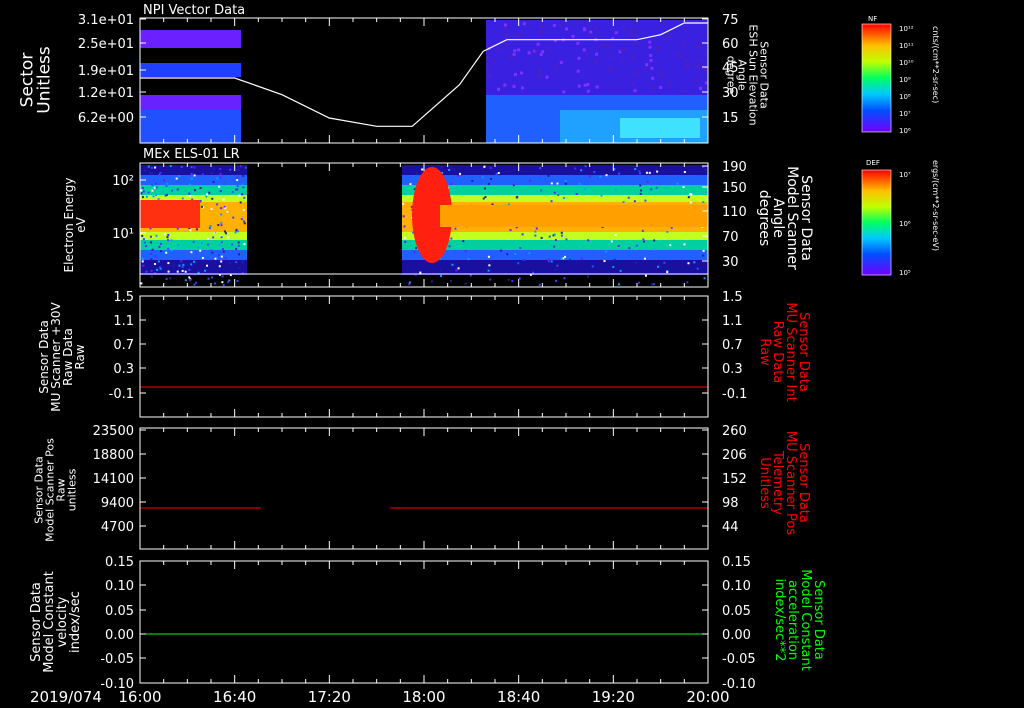 The height and width of the screenshot is (708, 1024). I want to click on right-tick-label: 1.1, so click(732, 321).